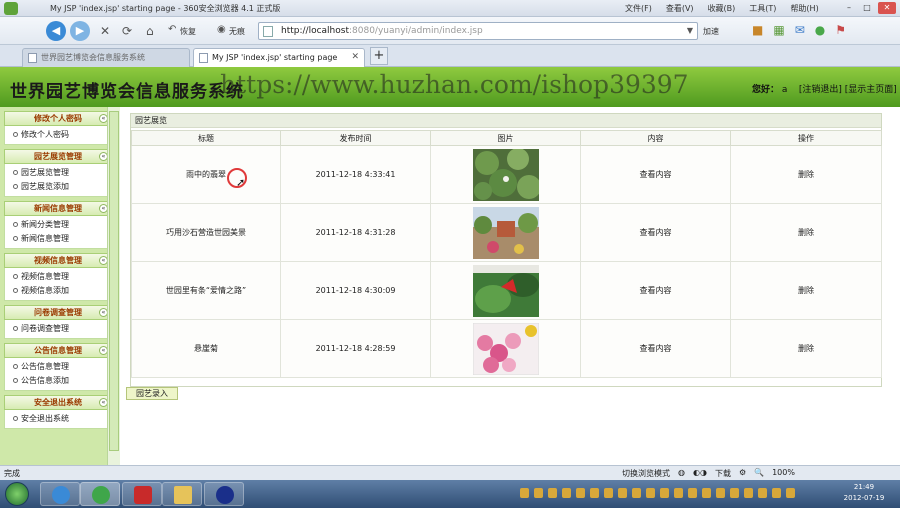 Image resolution: width=900 pixels, height=508 pixels. I want to click on toolbar-extension-icons: ■ ▦ ✉ ● ⚑, so click(799, 30).